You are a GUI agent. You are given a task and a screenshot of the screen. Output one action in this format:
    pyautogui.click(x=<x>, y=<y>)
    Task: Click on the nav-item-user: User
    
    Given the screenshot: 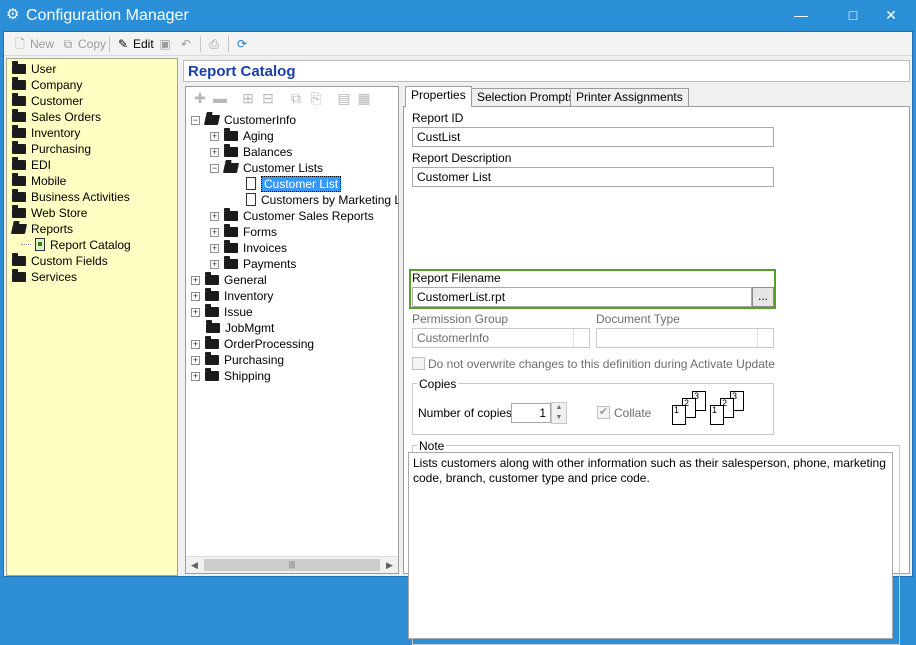 What is the action you would take?
    pyautogui.click(x=34, y=69)
    